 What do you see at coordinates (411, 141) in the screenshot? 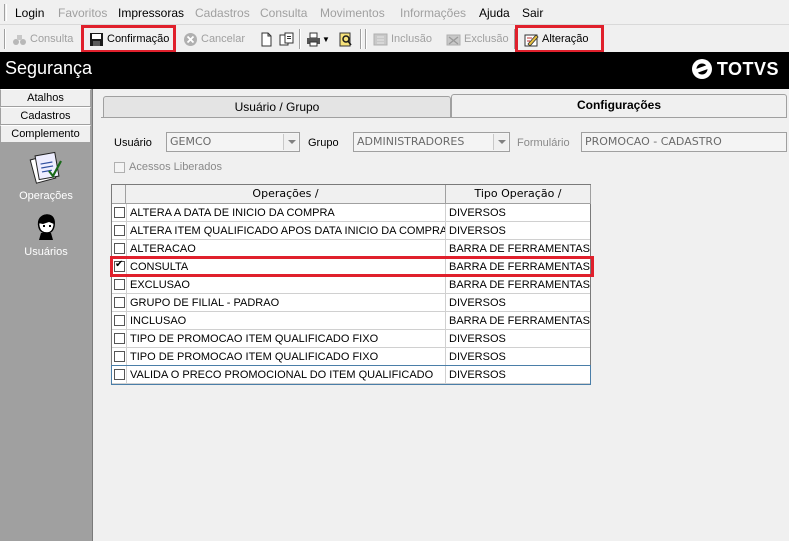
I see `grupo-select-value: ADMINISTRADORES` at bounding box center [411, 141].